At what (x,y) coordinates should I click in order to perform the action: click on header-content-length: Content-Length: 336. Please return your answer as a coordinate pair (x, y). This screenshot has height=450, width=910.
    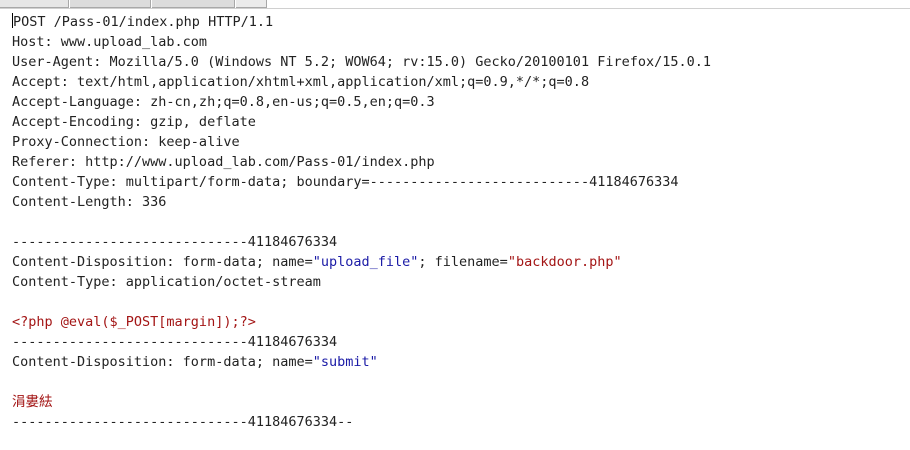
    Looking at the image, I should click on (89, 202).